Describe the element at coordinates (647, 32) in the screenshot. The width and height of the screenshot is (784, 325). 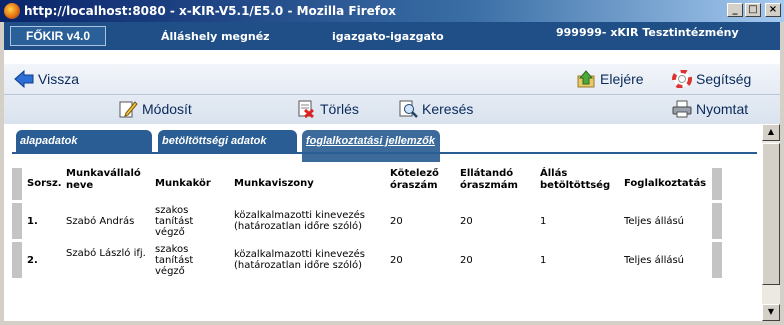
I see `institution-name: 999999- xKIR Tesztintézmény` at that location.